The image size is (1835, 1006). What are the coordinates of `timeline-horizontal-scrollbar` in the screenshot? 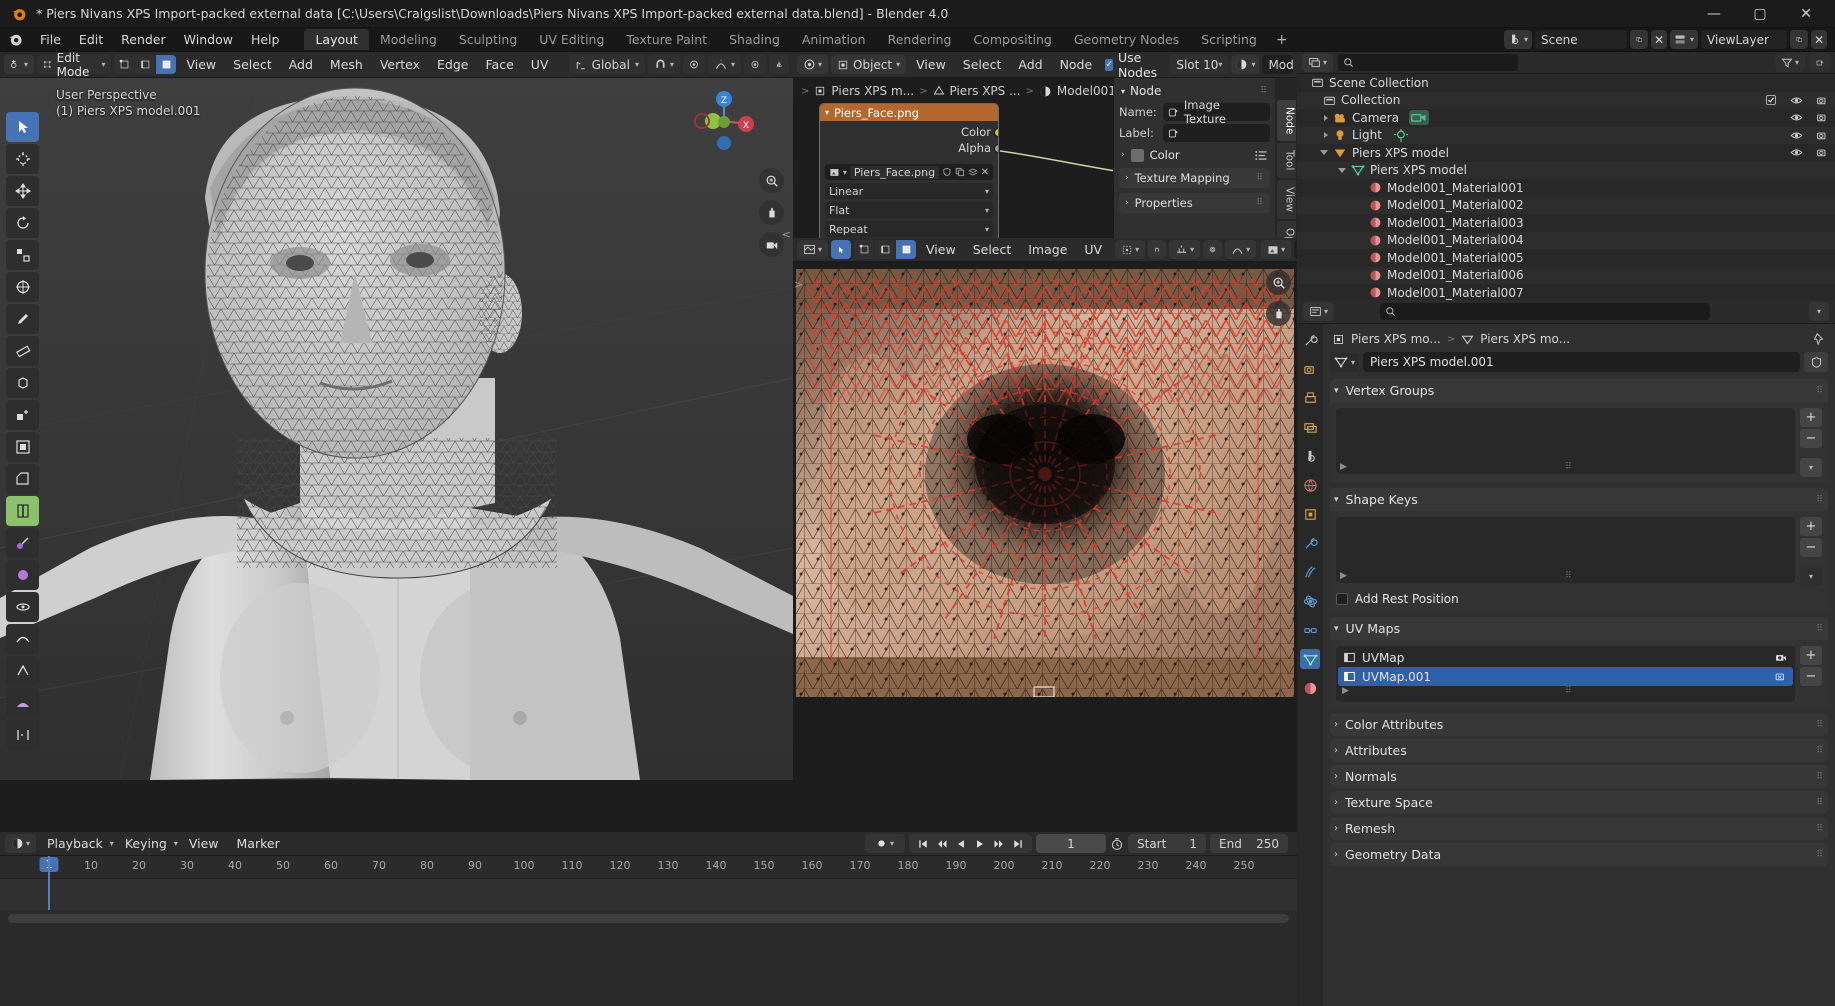 It's located at (648, 918).